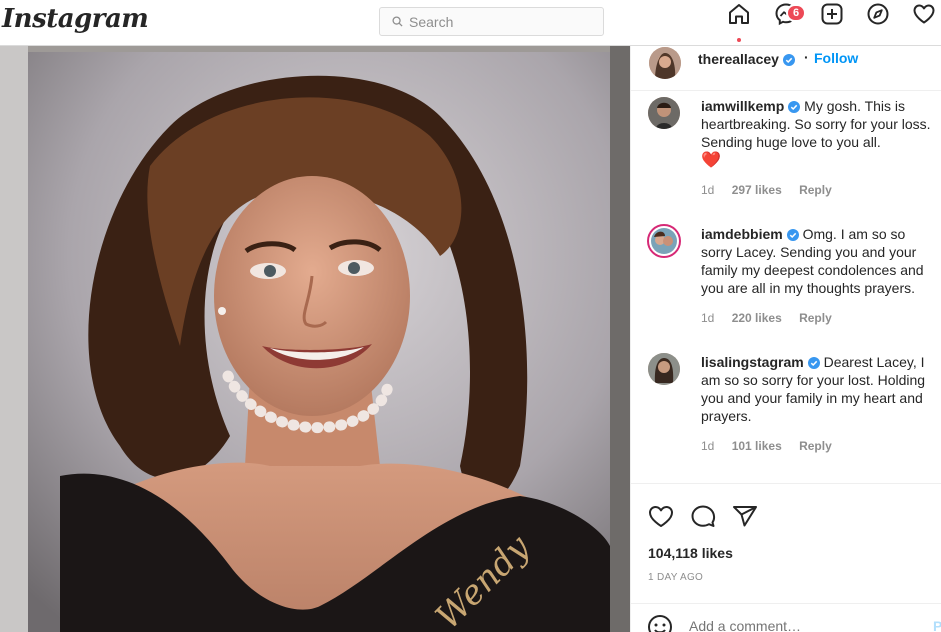  I want to click on post-comment-button: P, so click(937, 625).